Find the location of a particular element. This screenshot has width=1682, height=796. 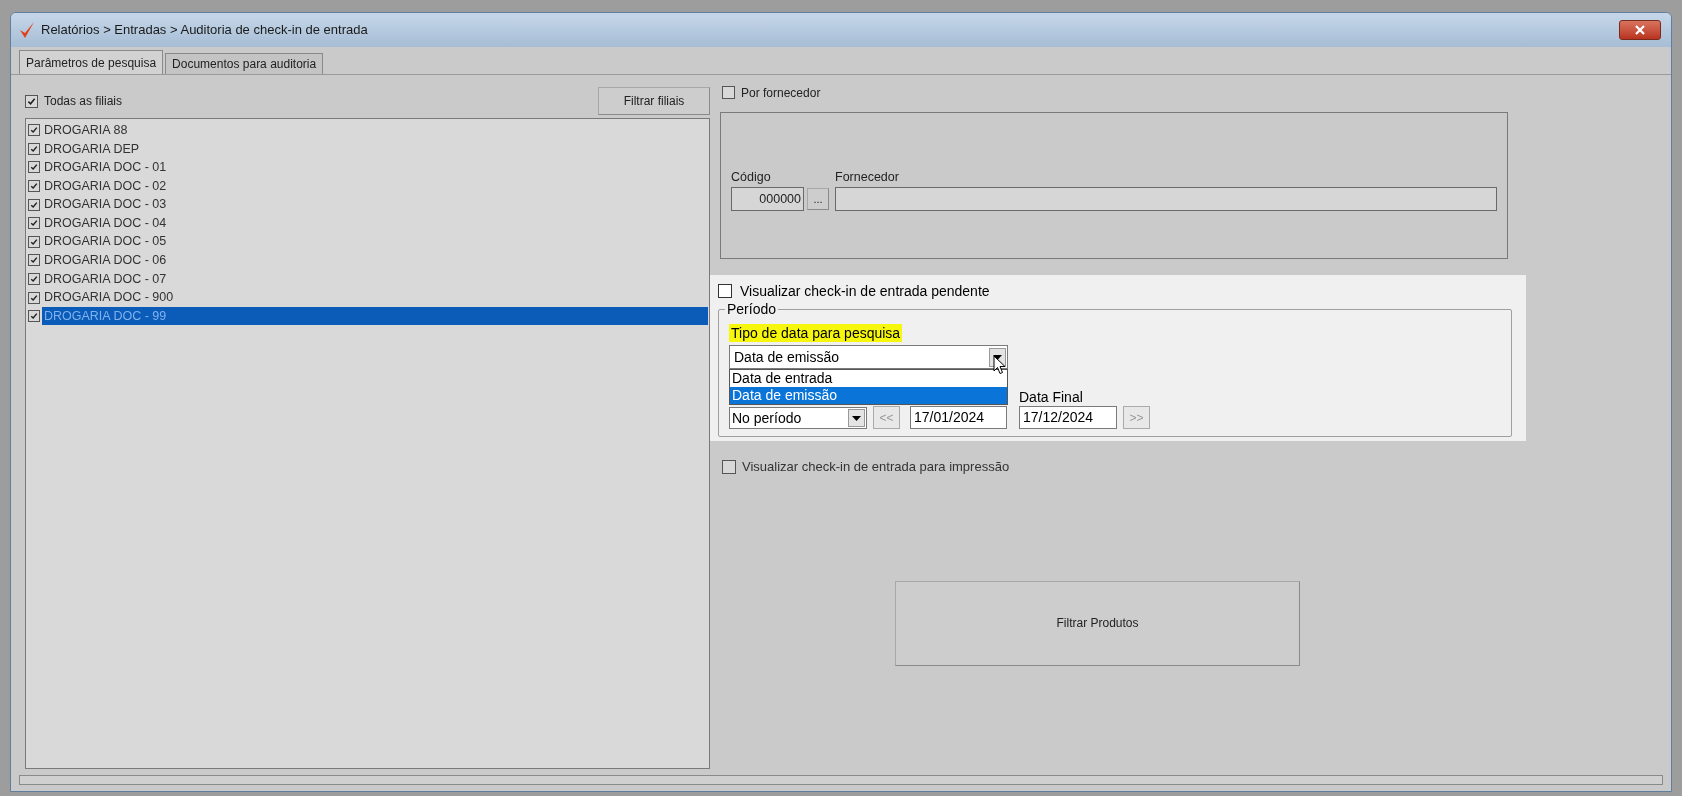

range-dropdown: No período is located at coordinates (798, 418).